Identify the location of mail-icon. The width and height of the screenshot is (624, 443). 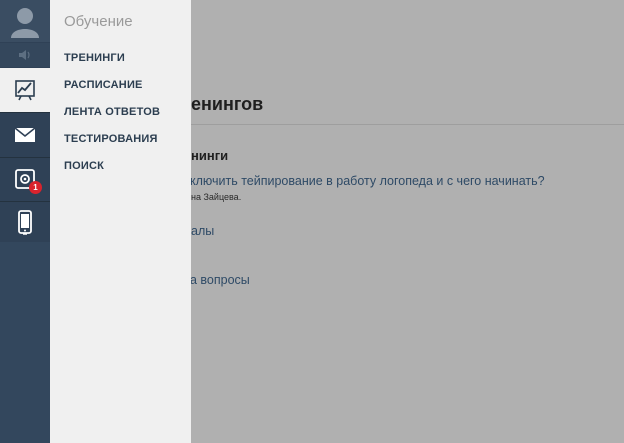
(25, 134).